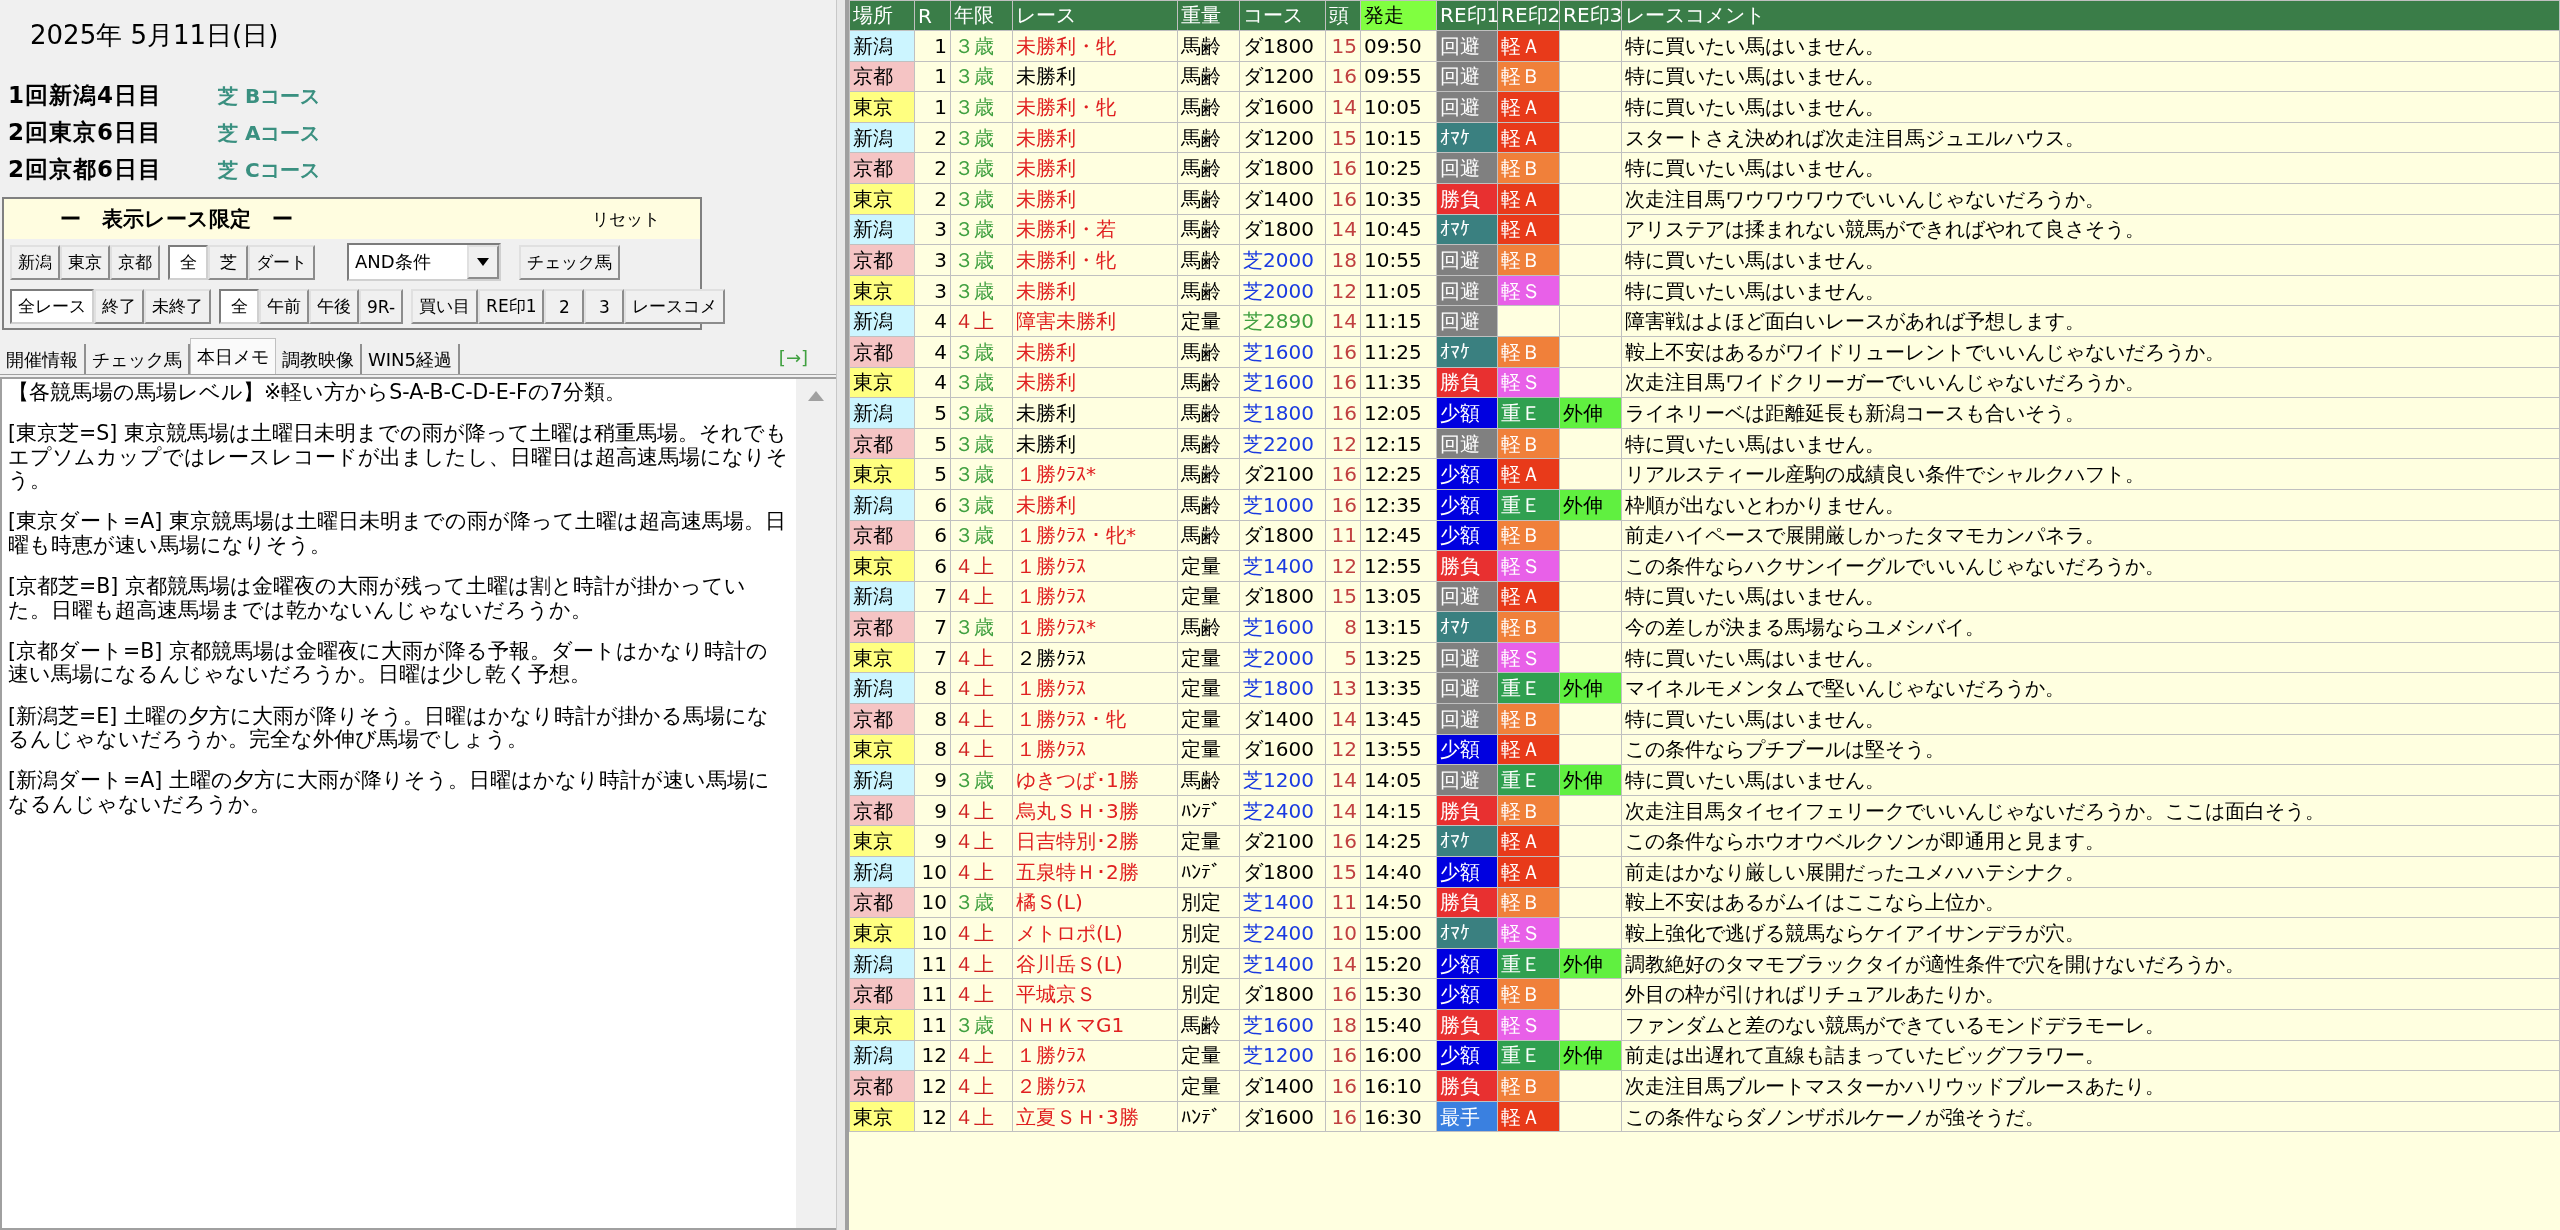 The image size is (2560, 1230). What do you see at coordinates (177, 306) in the screenshot?
I see `filter-button: 未終了` at bounding box center [177, 306].